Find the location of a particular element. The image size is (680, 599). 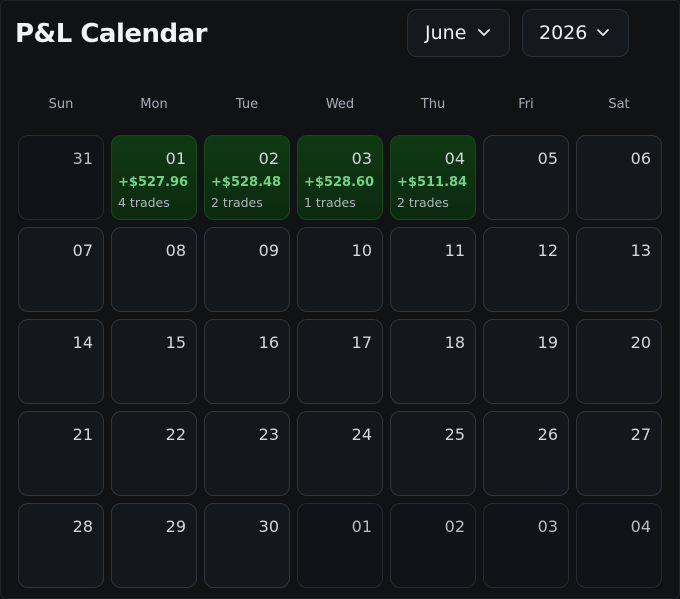

calendar-day-cell: 21 is located at coordinates (61, 453).